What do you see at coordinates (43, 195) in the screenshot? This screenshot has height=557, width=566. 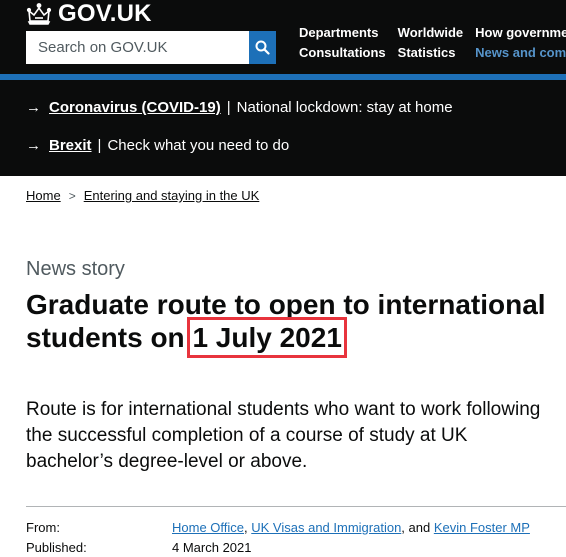 I see `breadcrumb-home: Home` at bounding box center [43, 195].